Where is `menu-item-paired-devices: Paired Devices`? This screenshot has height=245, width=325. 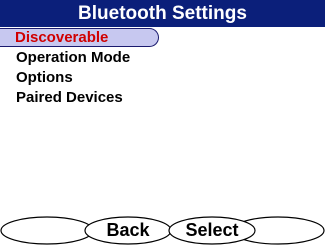 menu-item-paired-devices: Paired Devices is located at coordinates (162, 98).